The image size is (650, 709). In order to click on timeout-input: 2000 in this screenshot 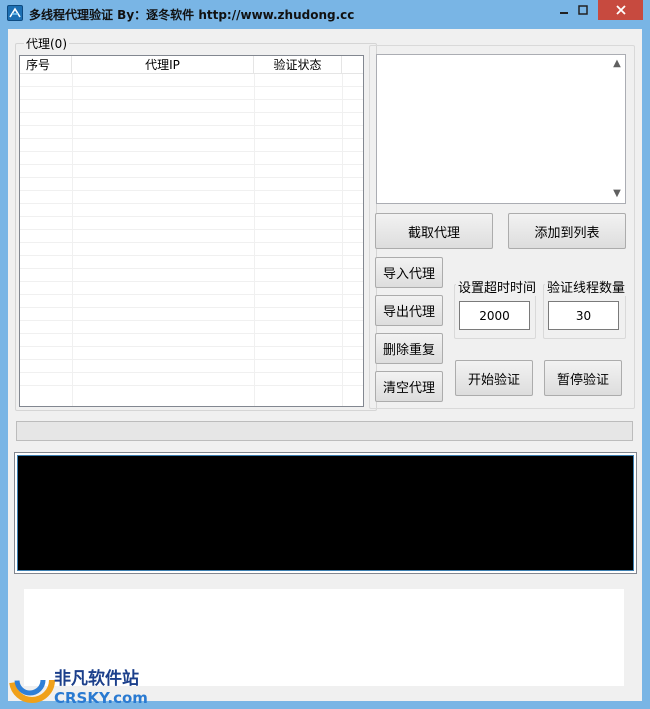, I will do `click(494, 315)`.